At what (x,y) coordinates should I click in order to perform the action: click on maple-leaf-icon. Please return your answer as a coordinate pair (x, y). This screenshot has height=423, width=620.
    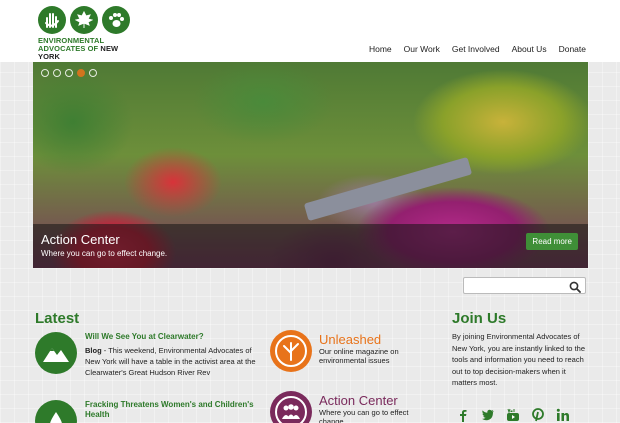
    Looking at the image, I should click on (84, 20).